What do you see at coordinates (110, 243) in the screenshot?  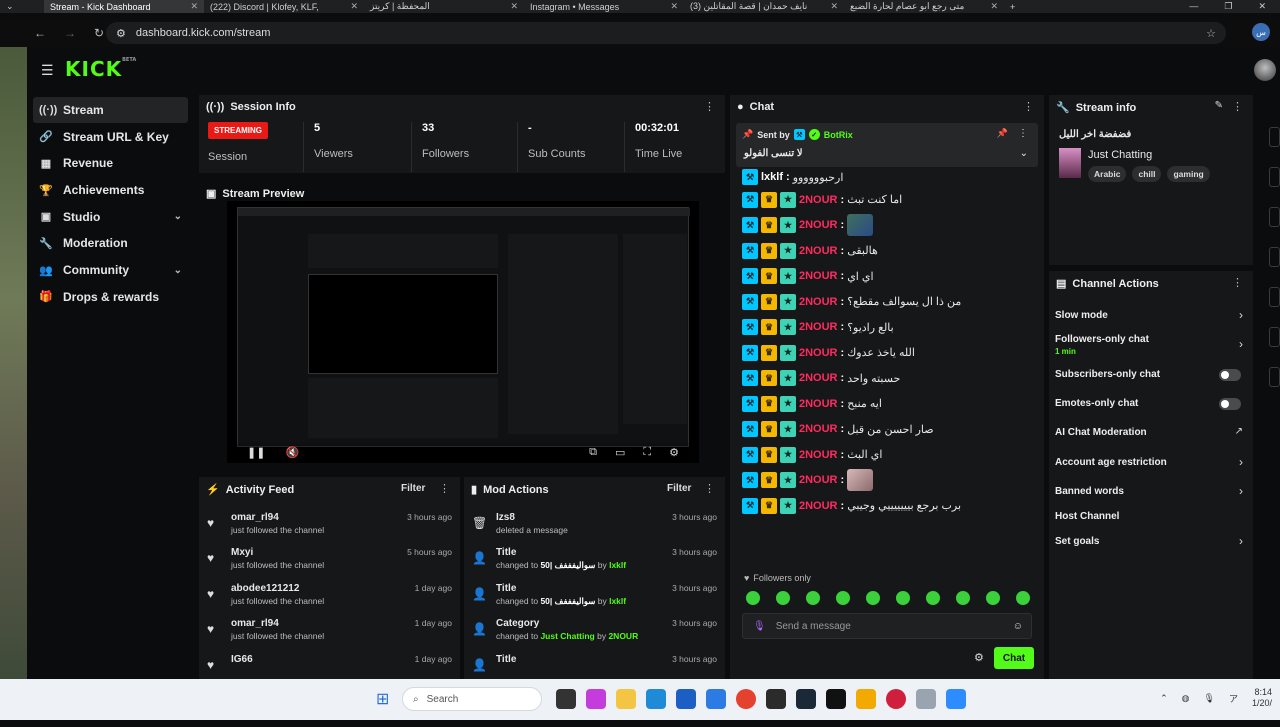 I see `sidebar-item-moderation: 🔧 Moderation` at bounding box center [110, 243].